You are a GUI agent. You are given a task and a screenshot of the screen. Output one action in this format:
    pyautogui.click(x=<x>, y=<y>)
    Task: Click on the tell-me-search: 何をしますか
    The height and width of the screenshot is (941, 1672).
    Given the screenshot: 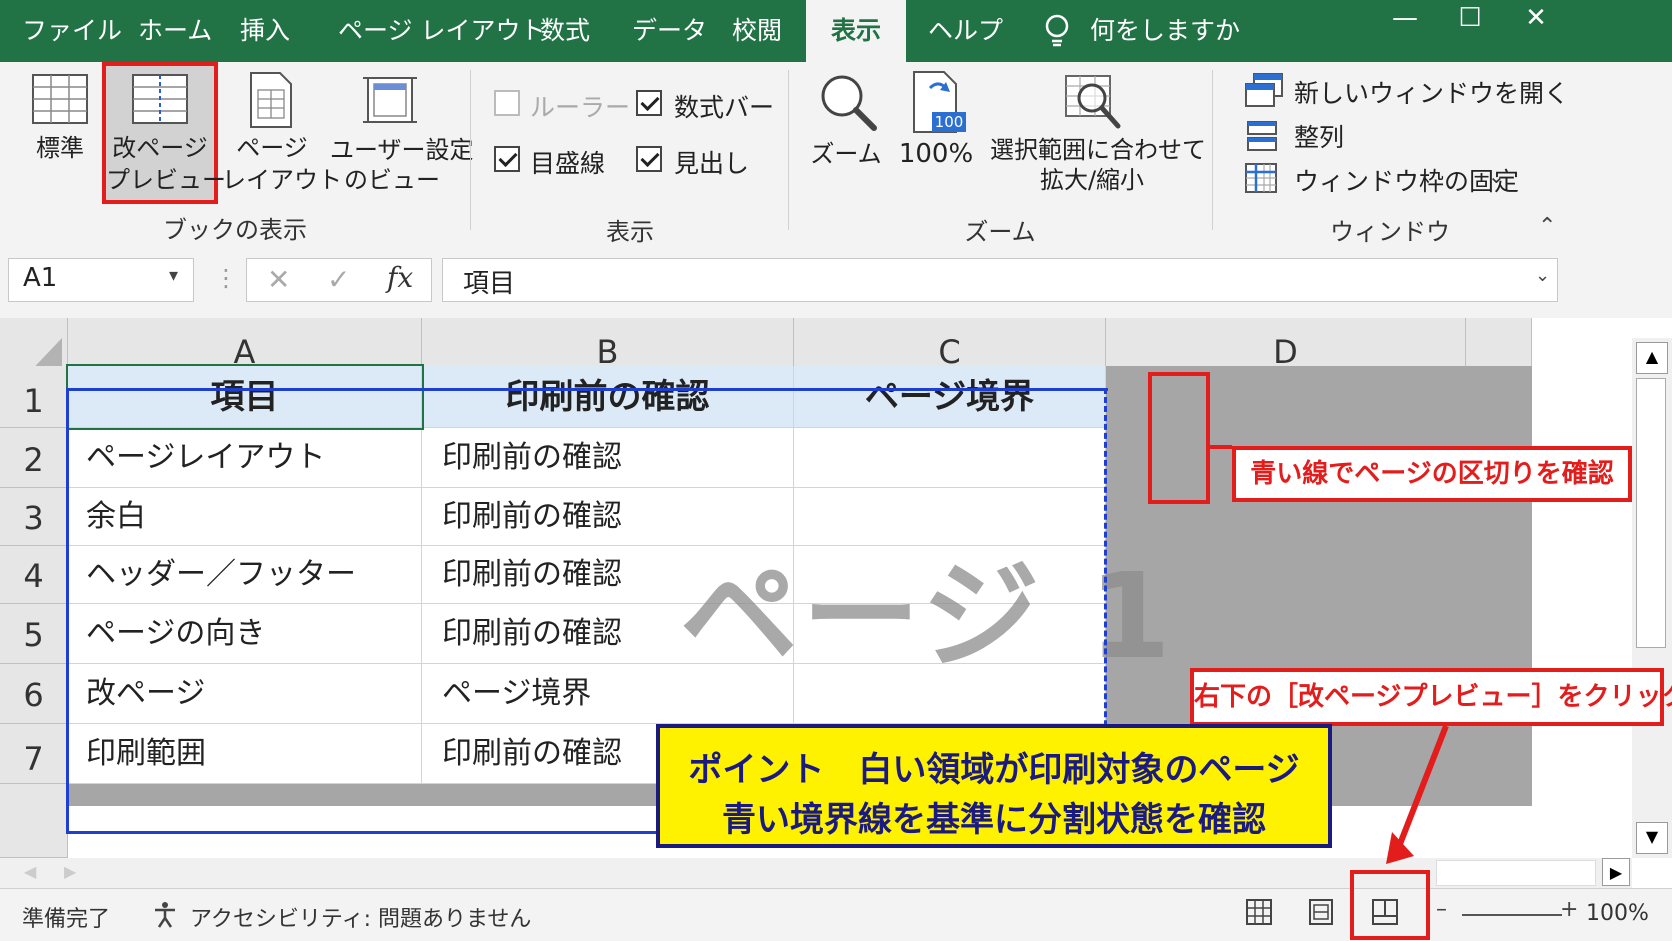 What is the action you would take?
    pyautogui.click(x=1165, y=31)
    